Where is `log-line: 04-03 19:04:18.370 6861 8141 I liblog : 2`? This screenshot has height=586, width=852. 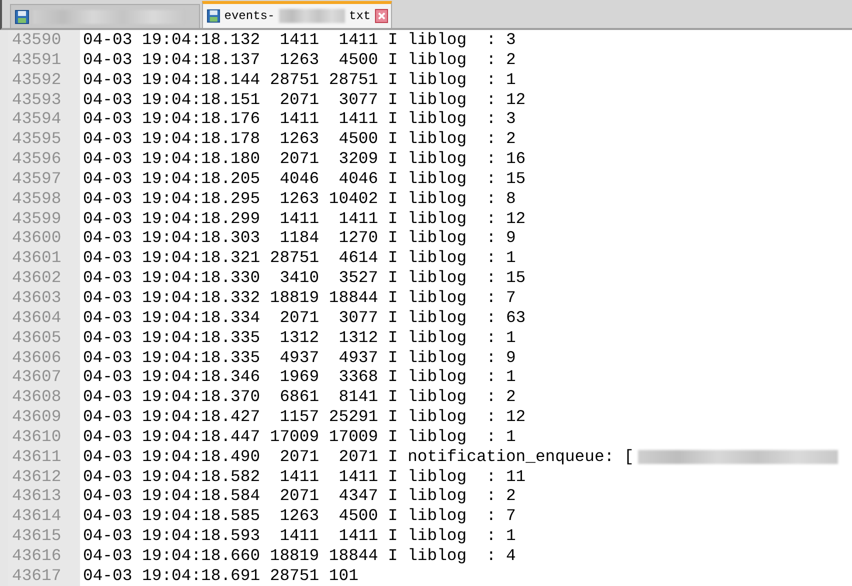
log-line: 04-03 19:04:18.370 6861 8141 I liblog : 2 is located at coordinates (299, 397).